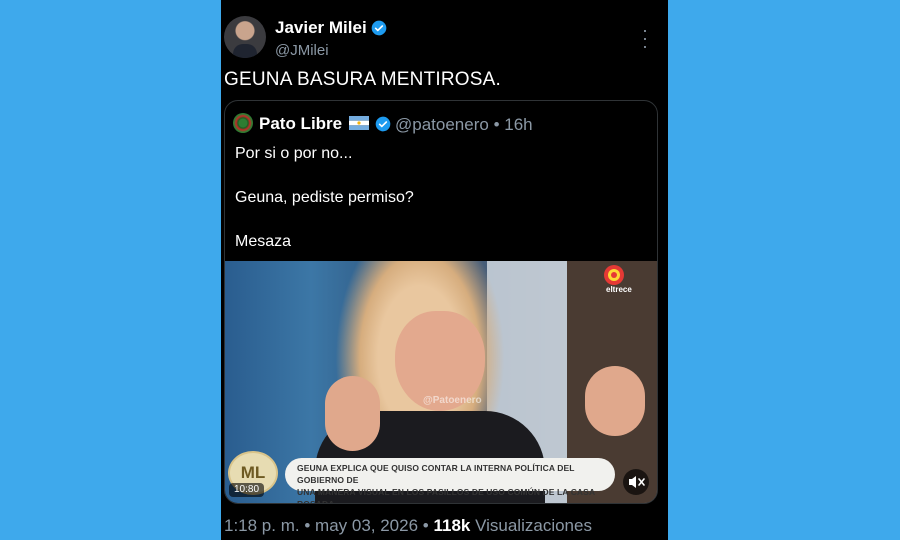 The width and height of the screenshot is (900, 540). I want to click on verified-badge-icon, so click(379, 28).